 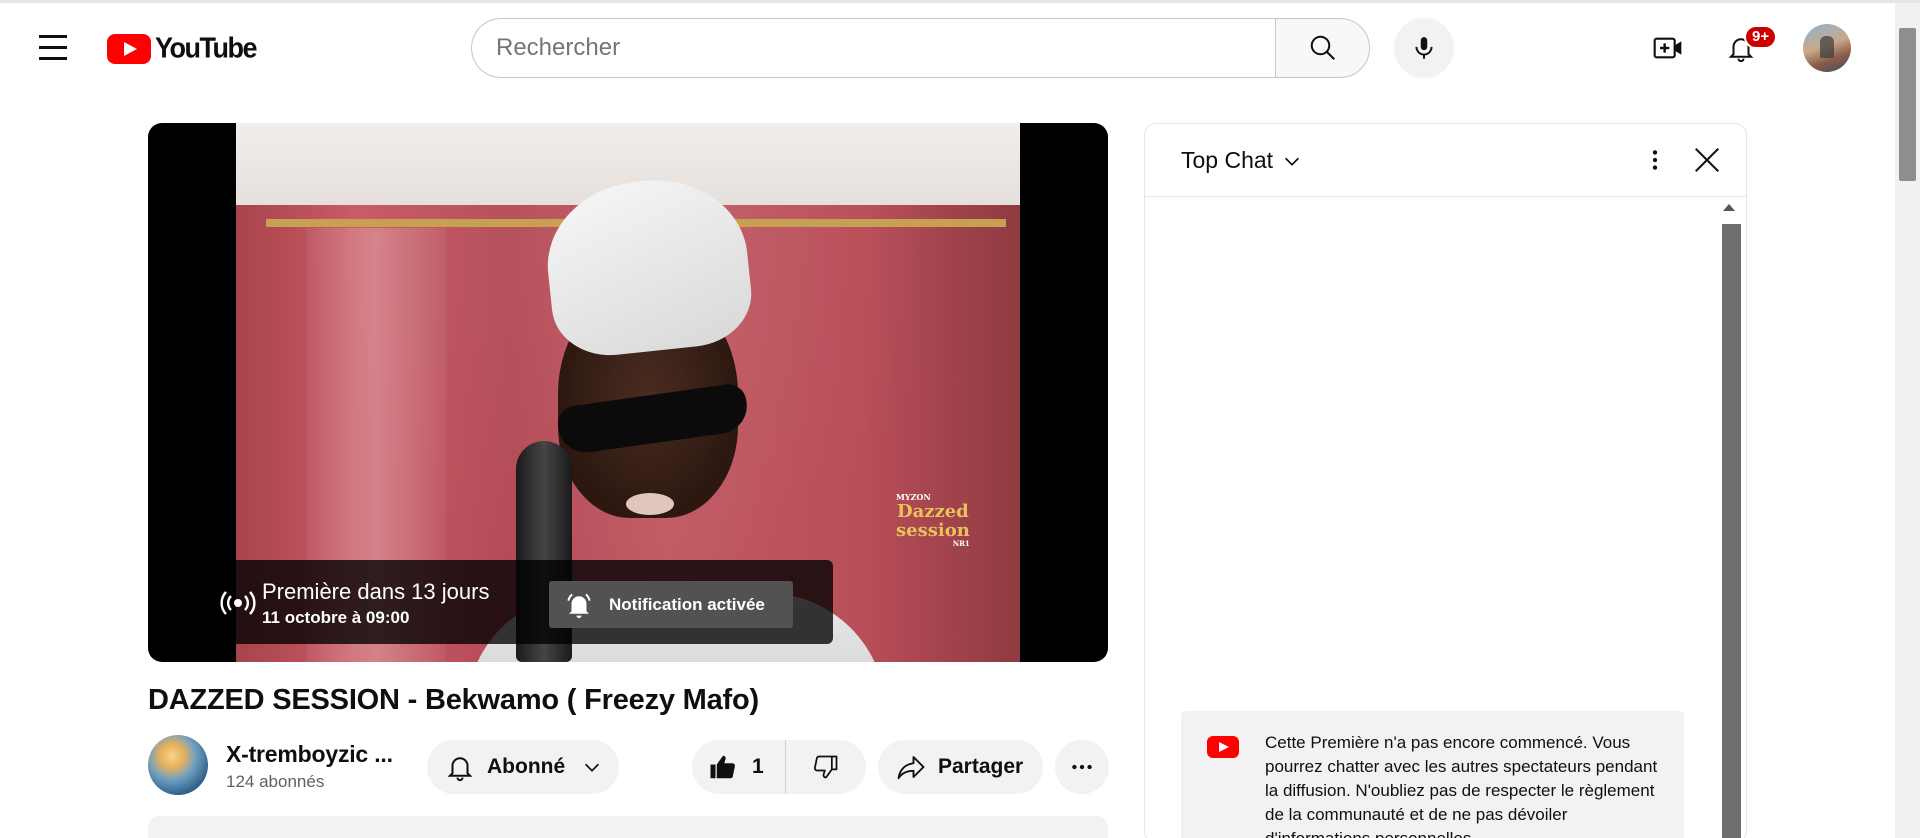 I want to click on share-arrow-icon, so click(x=911, y=768).